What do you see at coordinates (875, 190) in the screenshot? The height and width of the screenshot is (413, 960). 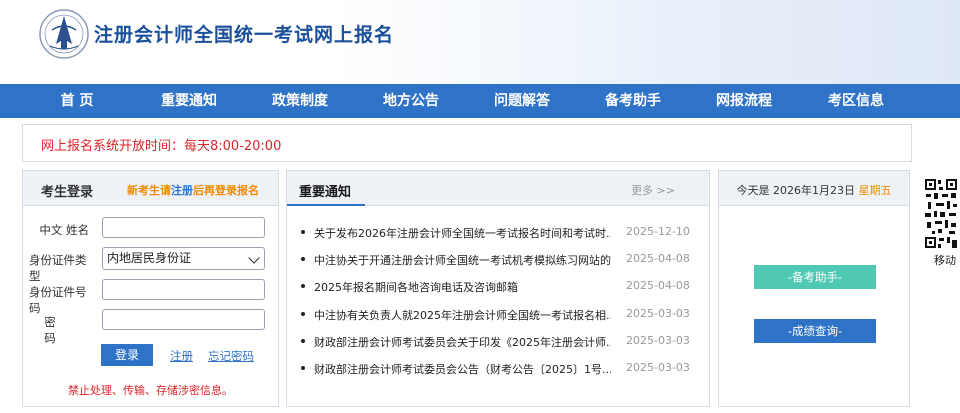 I see `weekday: 星期五` at bounding box center [875, 190].